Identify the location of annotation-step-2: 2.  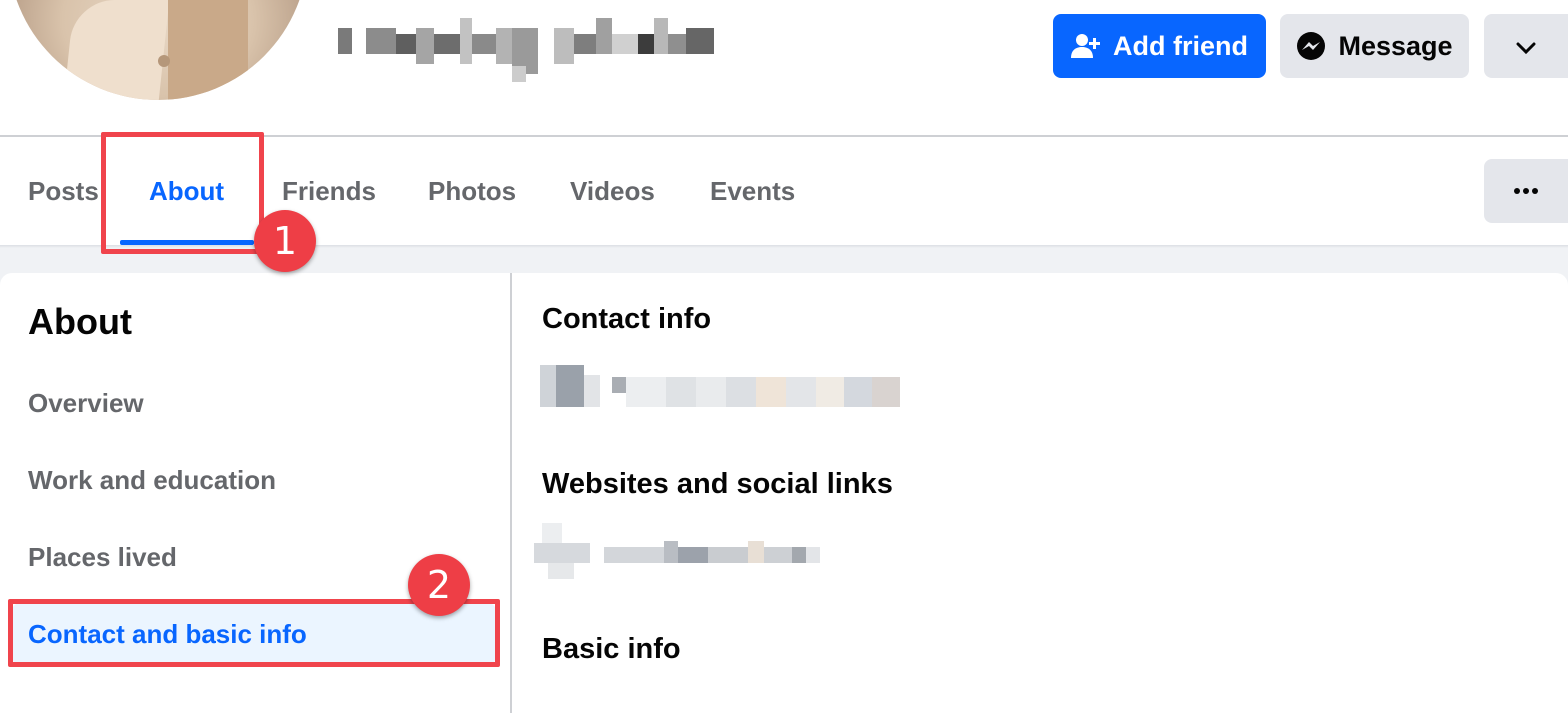
(439, 585).